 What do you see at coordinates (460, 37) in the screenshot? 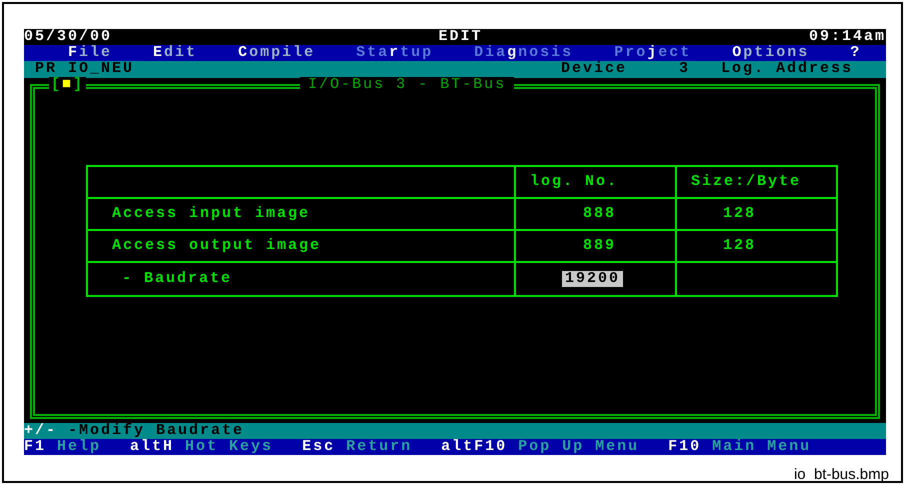
I see `mode-title: EDIT` at bounding box center [460, 37].